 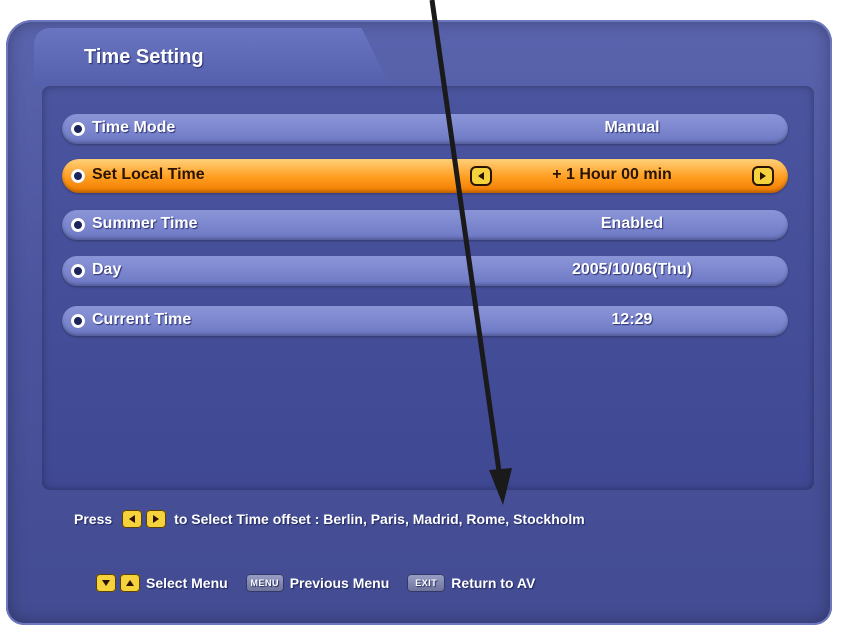 I want to click on footer-previous-menu: MENU Previous Menu, so click(x=317, y=583).